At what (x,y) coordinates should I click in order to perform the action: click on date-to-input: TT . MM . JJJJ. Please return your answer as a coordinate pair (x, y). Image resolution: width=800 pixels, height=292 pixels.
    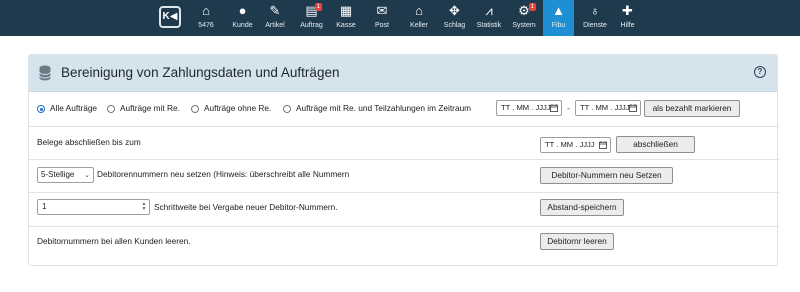
    Looking at the image, I should click on (608, 108).